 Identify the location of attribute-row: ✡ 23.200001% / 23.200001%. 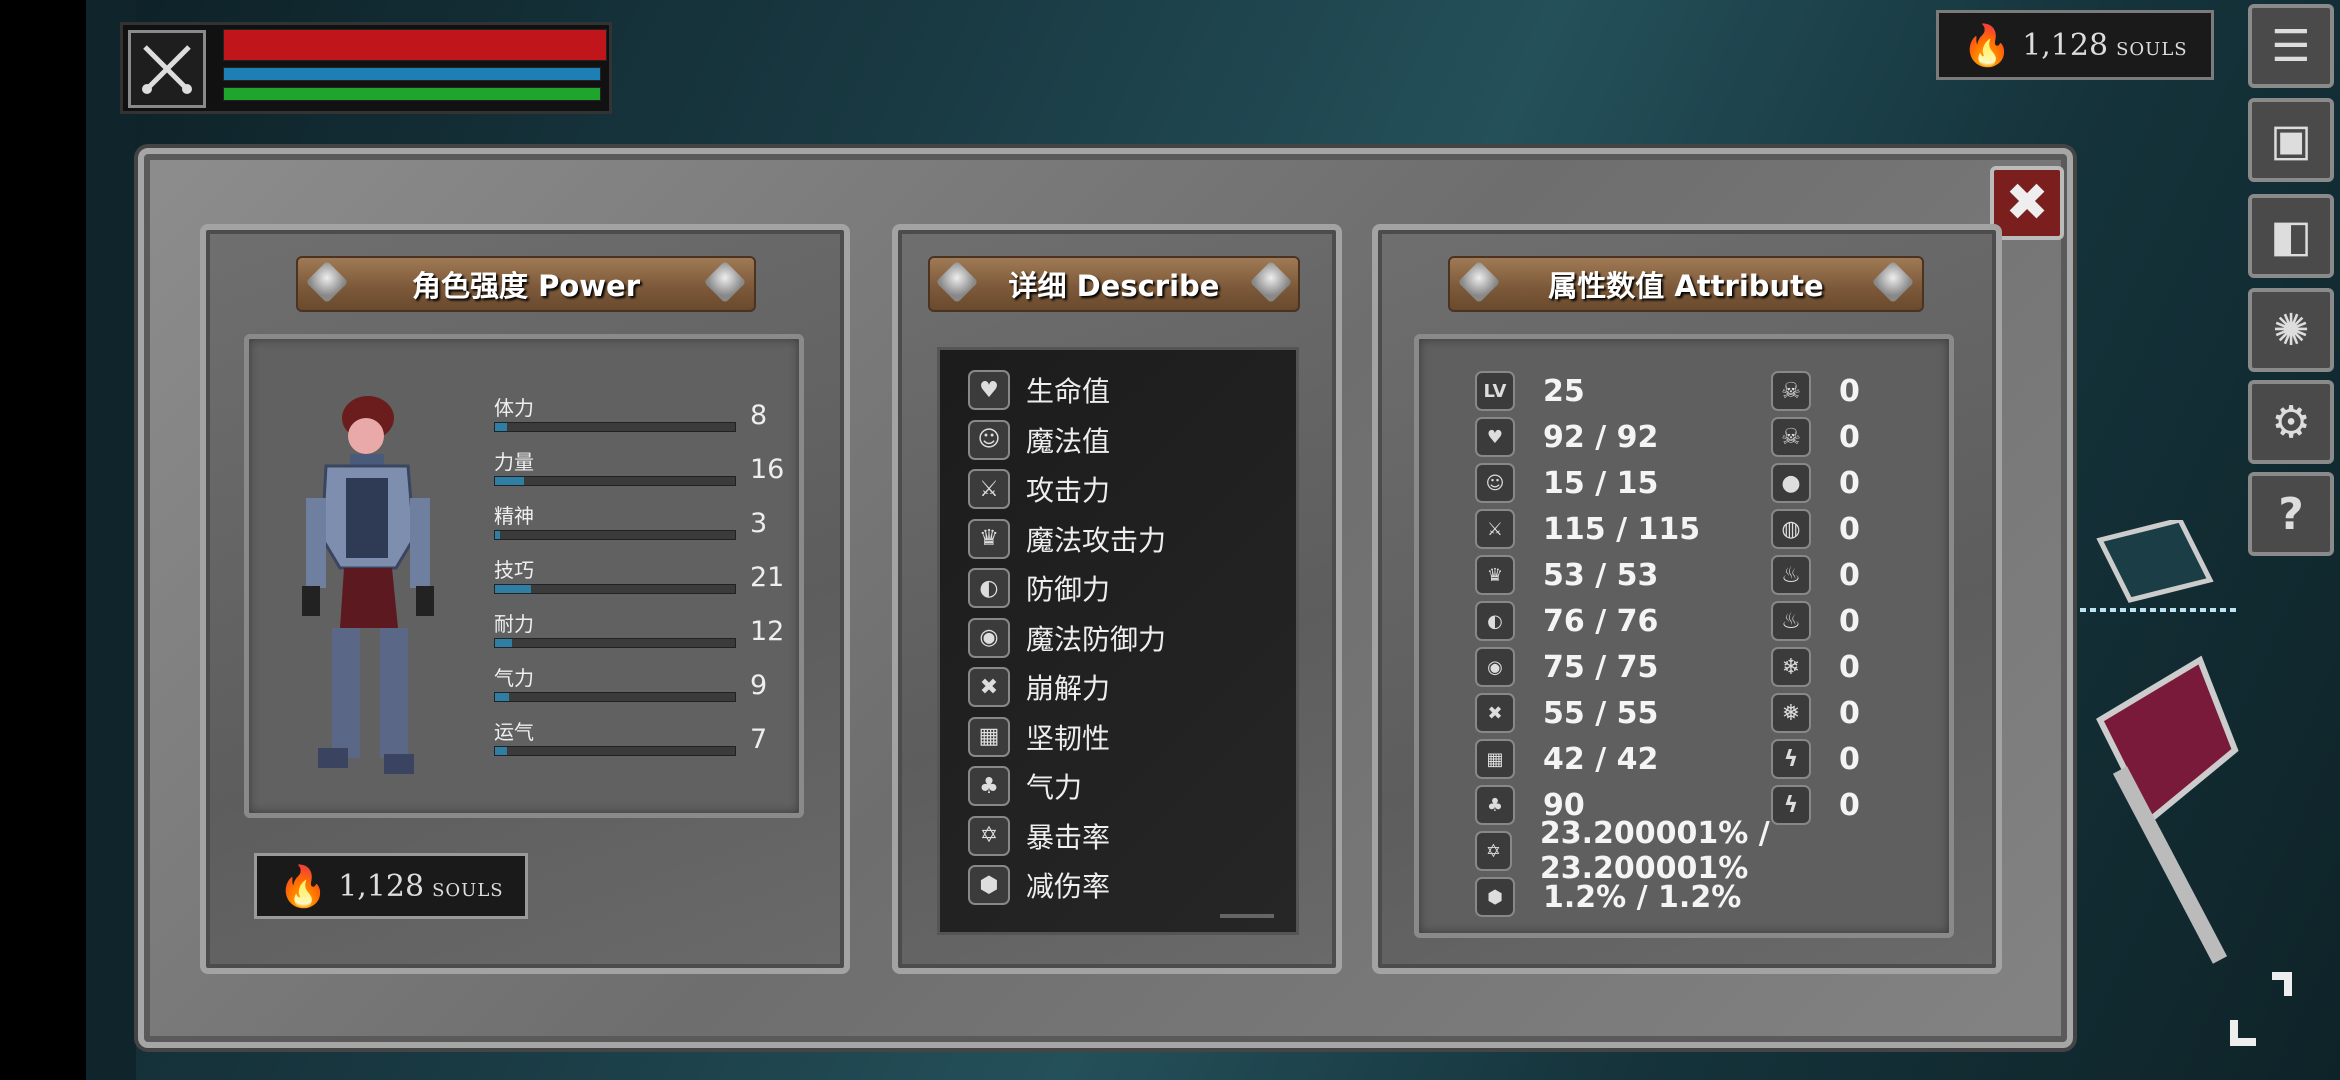
(1712, 851).